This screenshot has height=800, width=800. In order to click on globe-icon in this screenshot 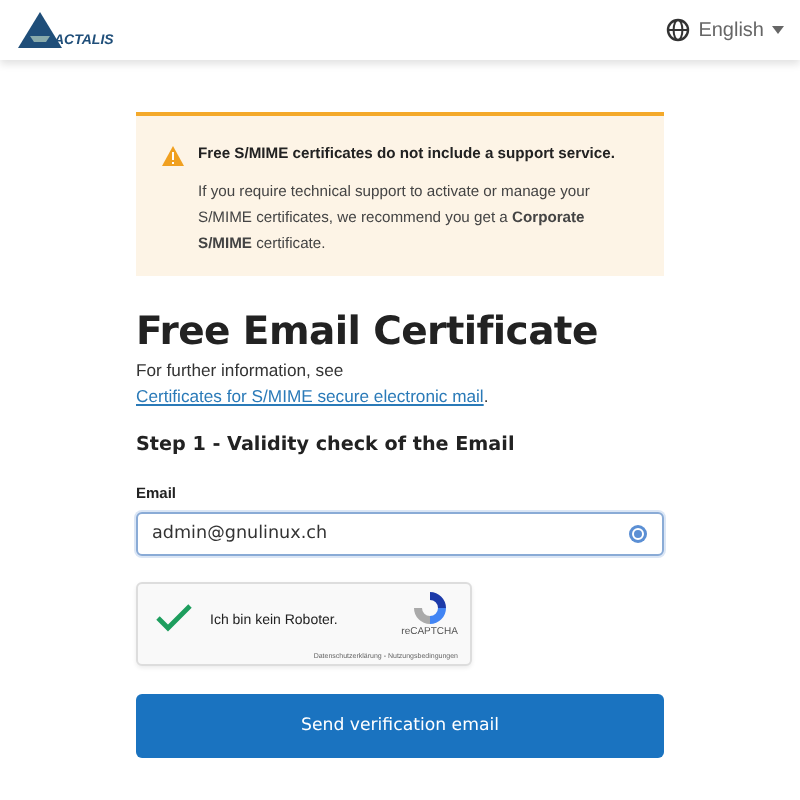, I will do `click(678, 30)`.